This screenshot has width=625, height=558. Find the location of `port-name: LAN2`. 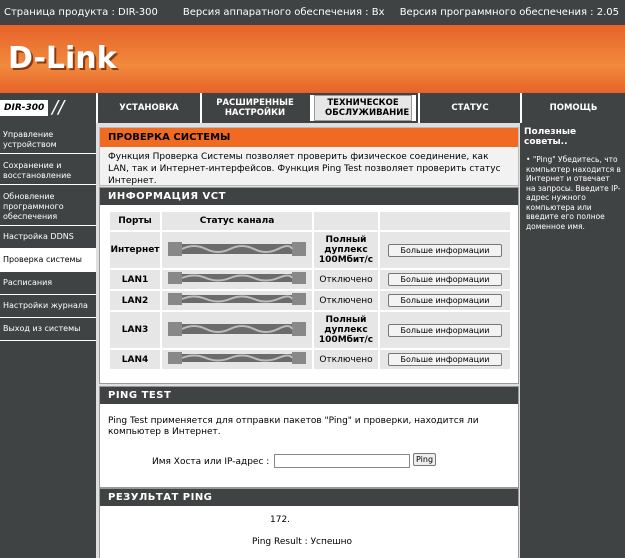

port-name: LAN2 is located at coordinates (135, 300).